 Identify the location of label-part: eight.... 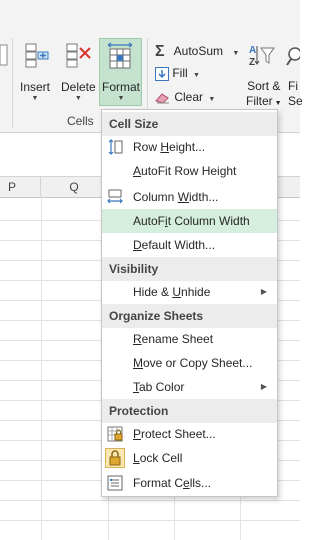
(187, 147).